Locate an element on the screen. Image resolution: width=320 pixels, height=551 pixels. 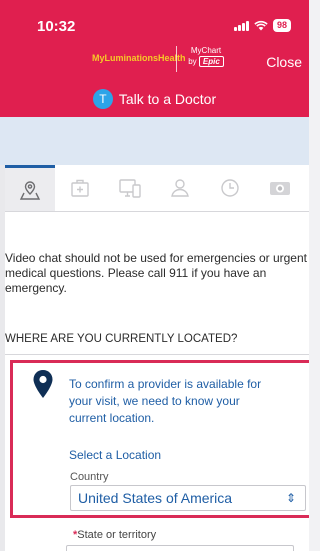
tab-person is located at coordinates (180, 188).